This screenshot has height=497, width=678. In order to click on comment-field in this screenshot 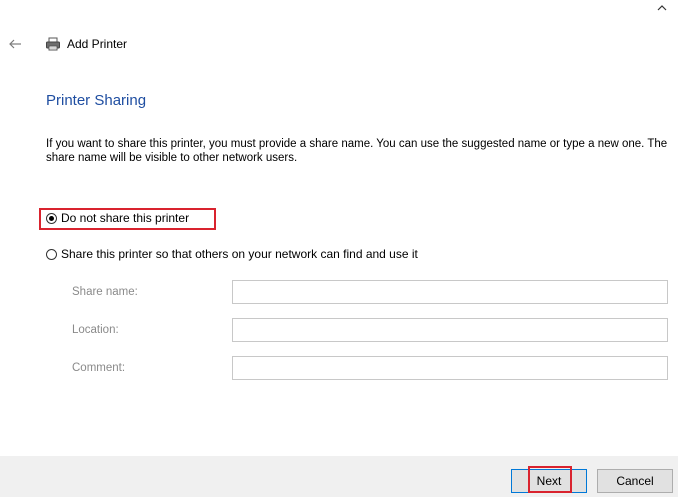, I will do `click(450, 368)`.